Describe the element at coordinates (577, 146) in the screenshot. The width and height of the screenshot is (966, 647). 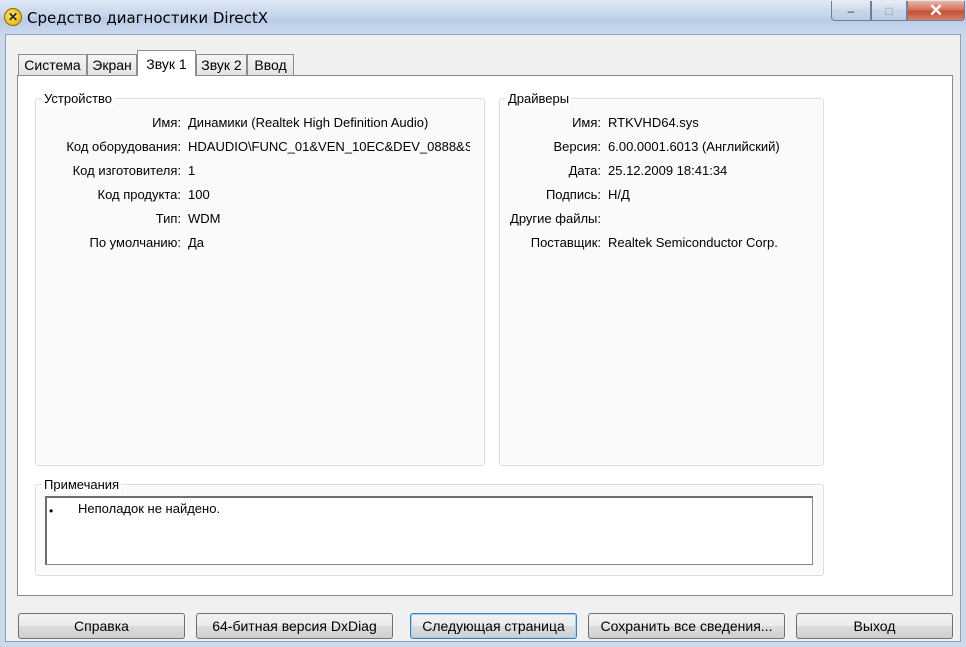
I see `driver-version-label: Версия:` at that location.